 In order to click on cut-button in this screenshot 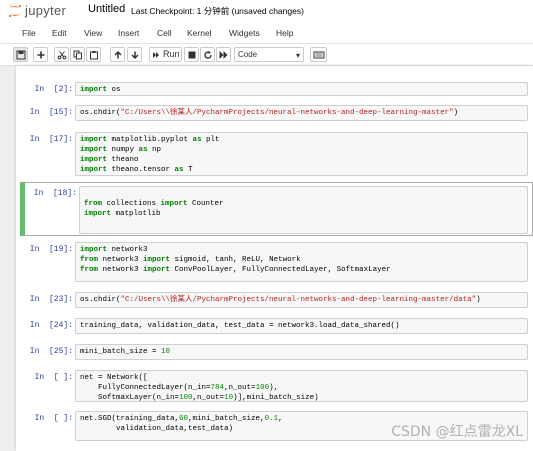, I will do `click(61, 54)`.